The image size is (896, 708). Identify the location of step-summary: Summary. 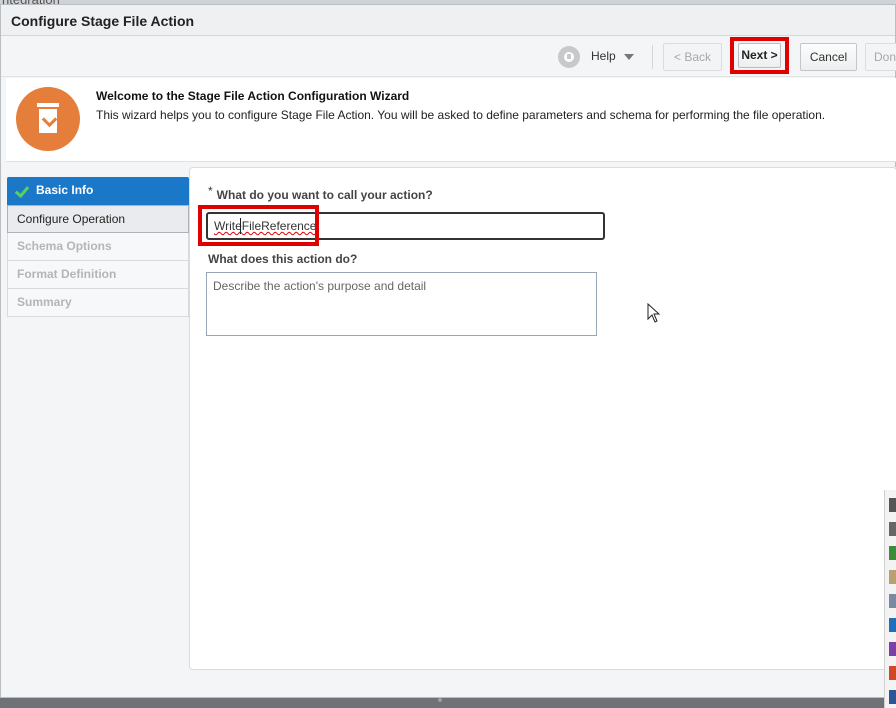
(98, 303).